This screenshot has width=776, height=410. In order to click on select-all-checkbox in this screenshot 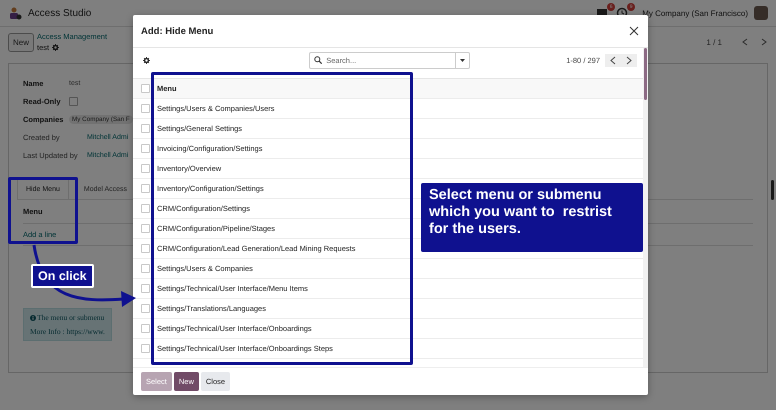, I will do `click(145, 88)`.